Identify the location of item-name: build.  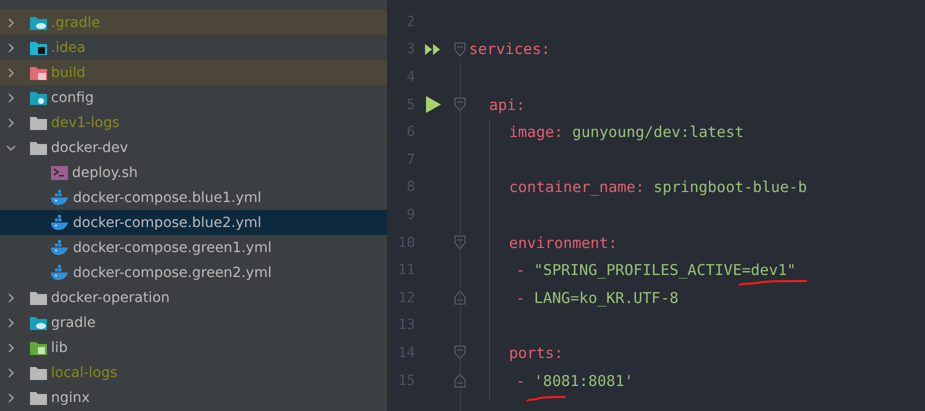
(68, 72).